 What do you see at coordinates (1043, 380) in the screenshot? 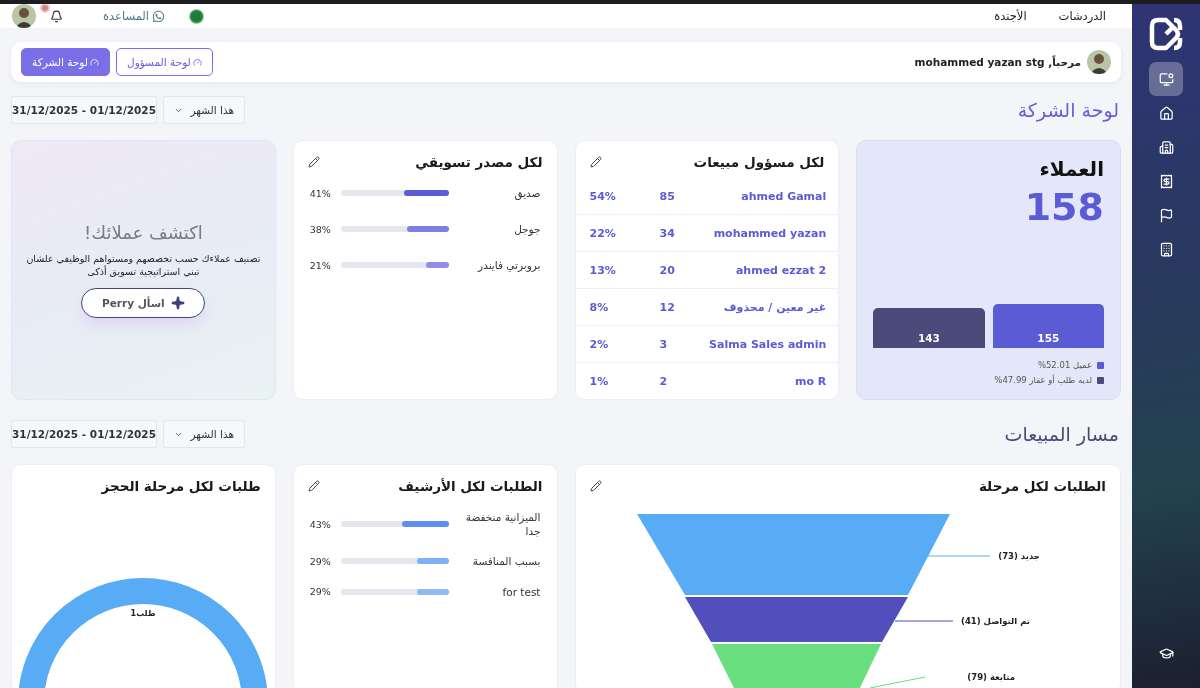
I see `legend-label: لديه طلب أو عقار 47.99%` at bounding box center [1043, 380].